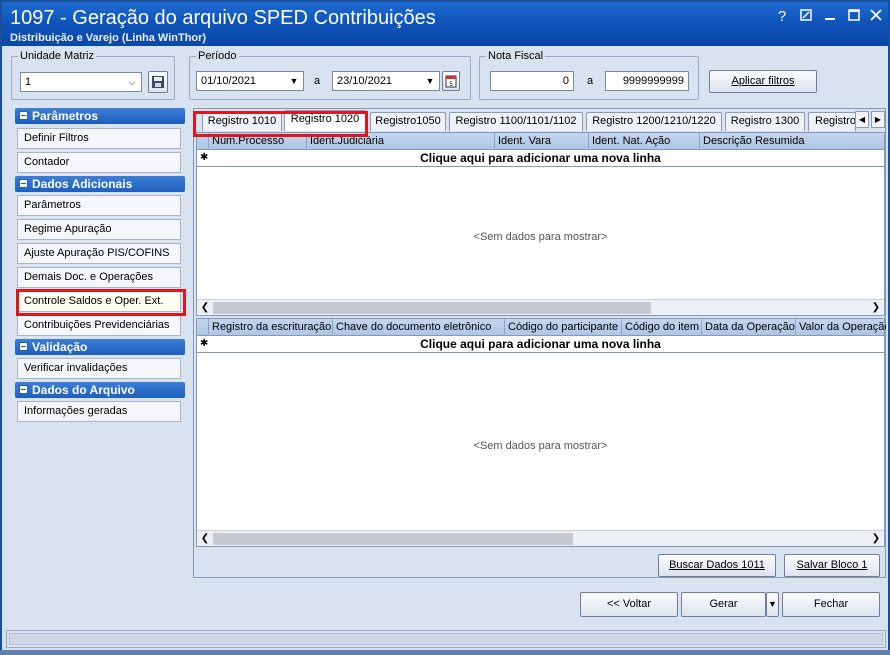  What do you see at coordinates (99, 253) in the screenshot?
I see `sidebar-item-ajuste-apuracao: Ajuste Apuração PIS/COFINS` at bounding box center [99, 253].